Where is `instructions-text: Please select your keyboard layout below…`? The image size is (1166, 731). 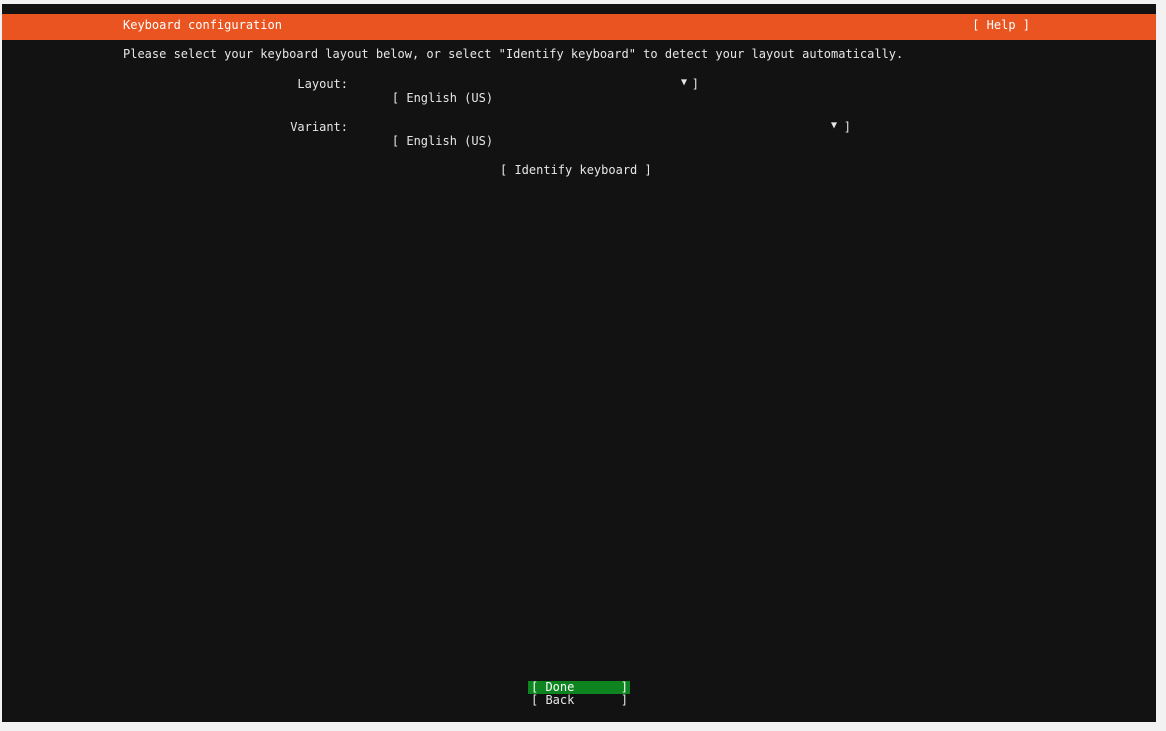 instructions-text: Please select your keyboard layout below… is located at coordinates (513, 54).